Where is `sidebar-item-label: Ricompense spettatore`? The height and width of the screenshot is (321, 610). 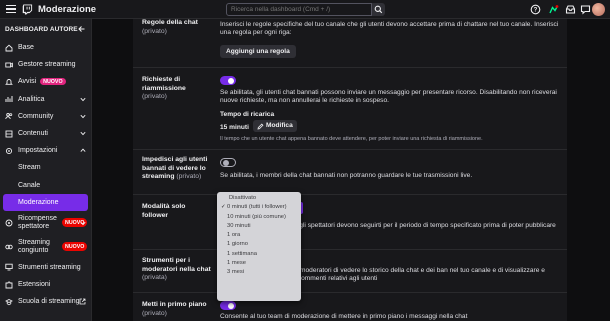 sidebar-item-label: Ricompense spettatore is located at coordinates (37, 222).